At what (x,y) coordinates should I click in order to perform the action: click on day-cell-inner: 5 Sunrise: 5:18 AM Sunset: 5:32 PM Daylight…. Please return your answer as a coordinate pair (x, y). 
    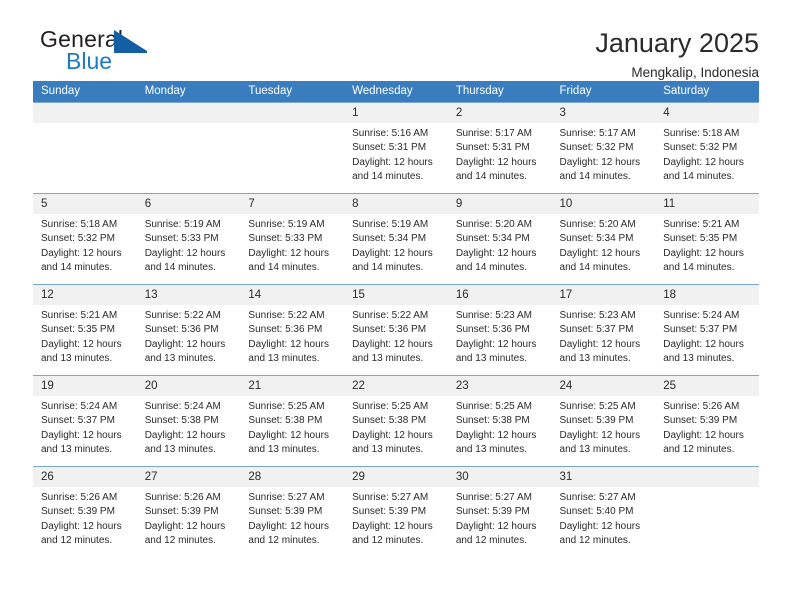
    Looking at the image, I should click on (85, 239).